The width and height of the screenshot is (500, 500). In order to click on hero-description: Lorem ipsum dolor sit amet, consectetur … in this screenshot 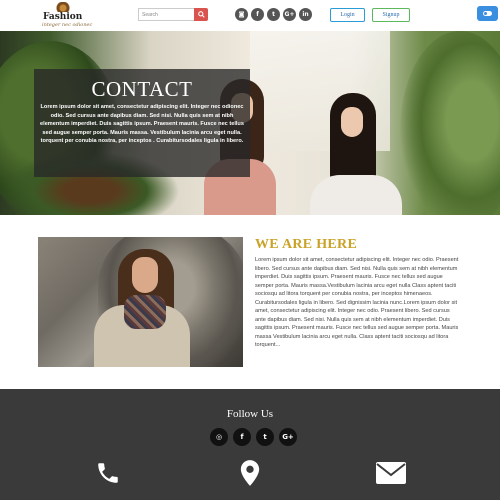, I will do `click(142, 124)`.